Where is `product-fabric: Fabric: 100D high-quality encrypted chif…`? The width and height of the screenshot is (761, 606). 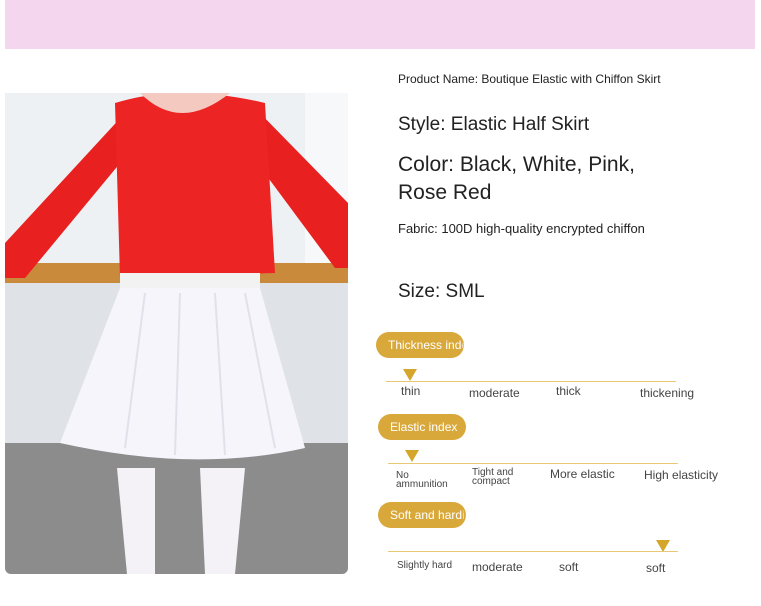
product-fabric: Fabric: 100D high-quality encrypted chif… is located at coordinates (521, 228).